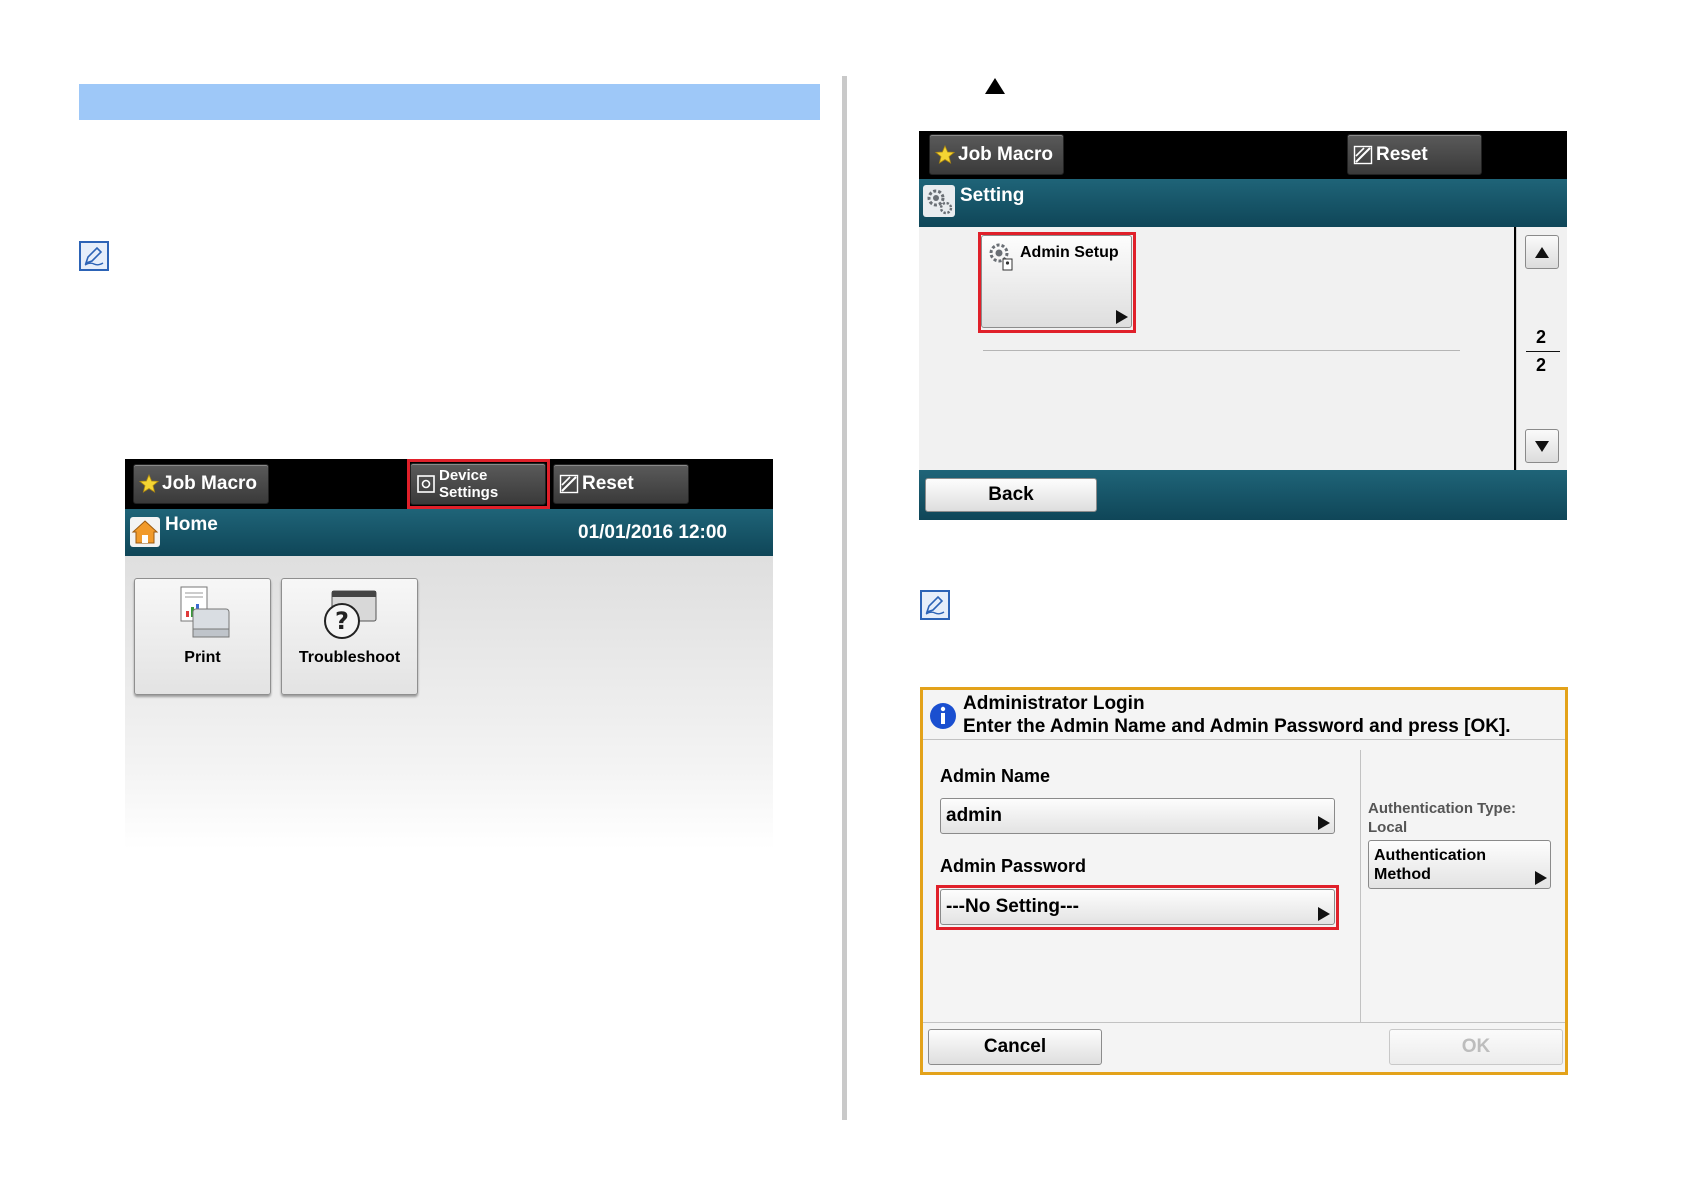 The height and width of the screenshot is (1190, 1684). I want to click on cancel-button: Cancel, so click(1015, 1047).